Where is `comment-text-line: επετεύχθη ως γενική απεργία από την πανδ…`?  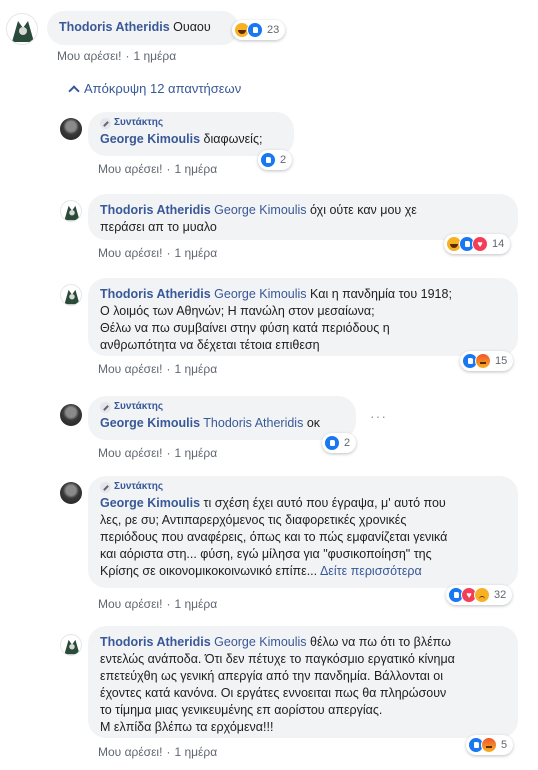 comment-text-line: επετεύχθη ως γενική απεργία από την πανδ… is located at coordinates (272, 676).